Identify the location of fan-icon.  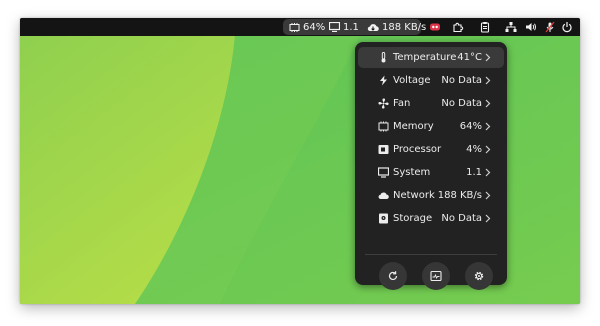
(383, 103).